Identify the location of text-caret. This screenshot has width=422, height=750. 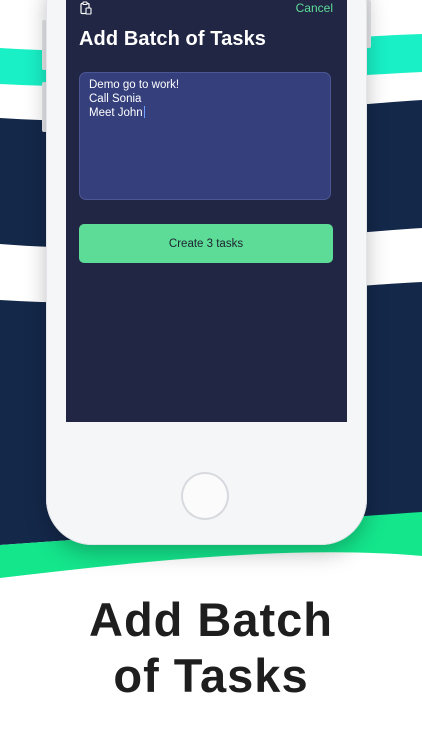
(144, 112).